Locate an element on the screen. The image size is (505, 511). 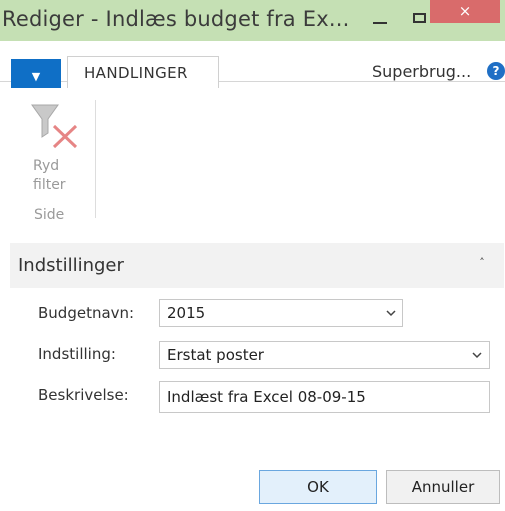
tab-handlinger-label: HANDLINGER is located at coordinates (136, 73).